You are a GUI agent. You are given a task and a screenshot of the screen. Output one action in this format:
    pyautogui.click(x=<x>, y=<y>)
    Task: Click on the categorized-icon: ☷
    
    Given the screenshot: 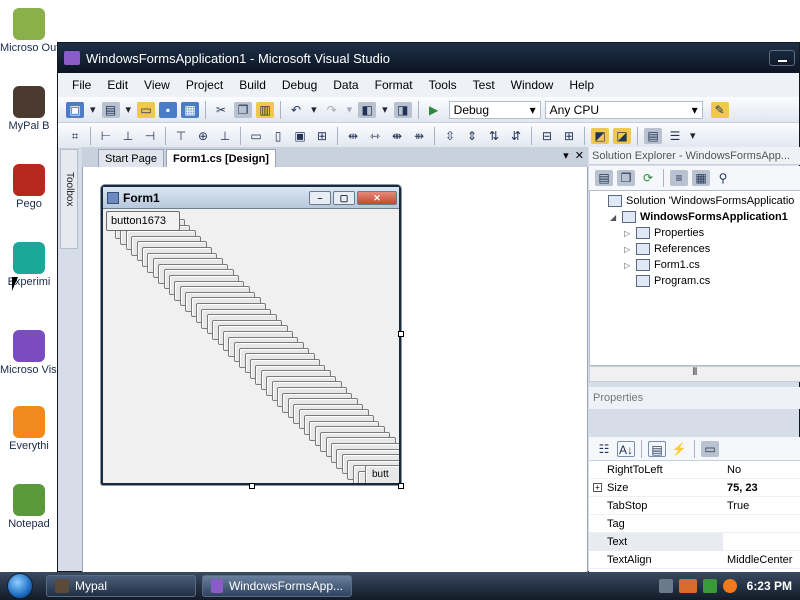 What is the action you would take?
    pyautogui.click(x=604, y=449)
    